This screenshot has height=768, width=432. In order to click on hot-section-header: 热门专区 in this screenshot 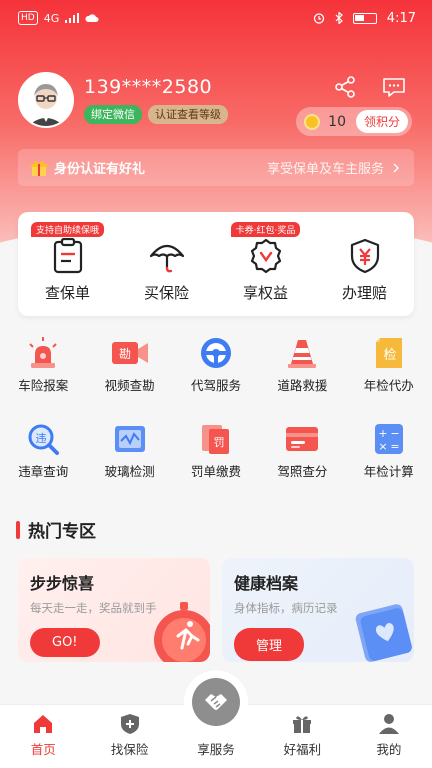, I will do `click(56, 529)`.